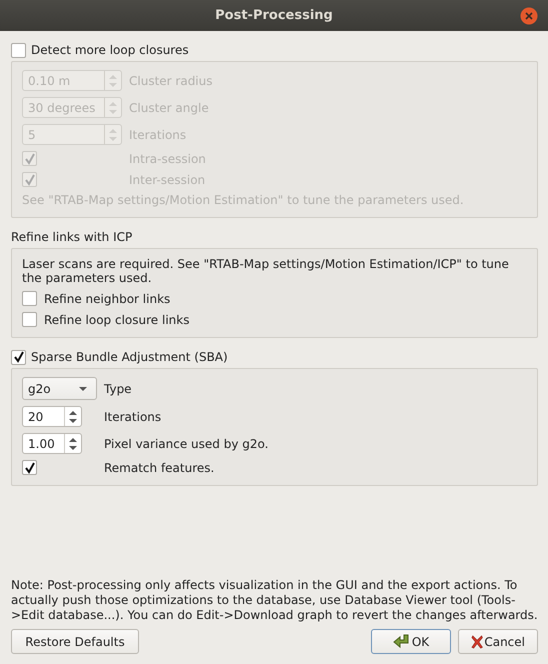  Describe the element at coordinates (187, 443) in the screenshot. I see `field-label: Pixel variance used by g2o.` at that location.